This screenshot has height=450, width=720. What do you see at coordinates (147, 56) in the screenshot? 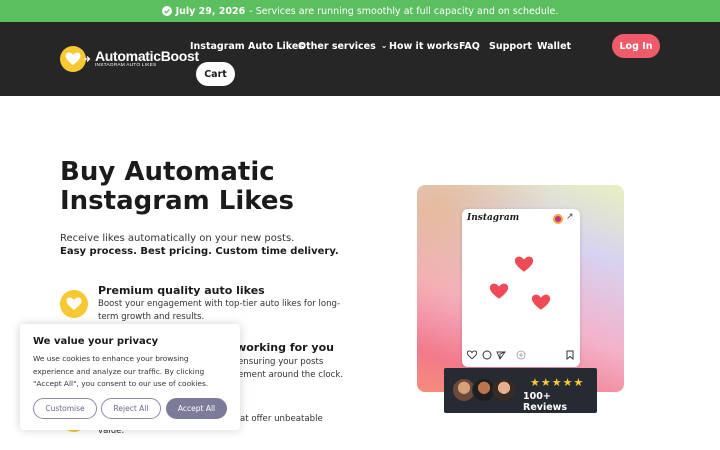
I see `brand-name: AutomaticBoost` at bounding box center [147, 56].